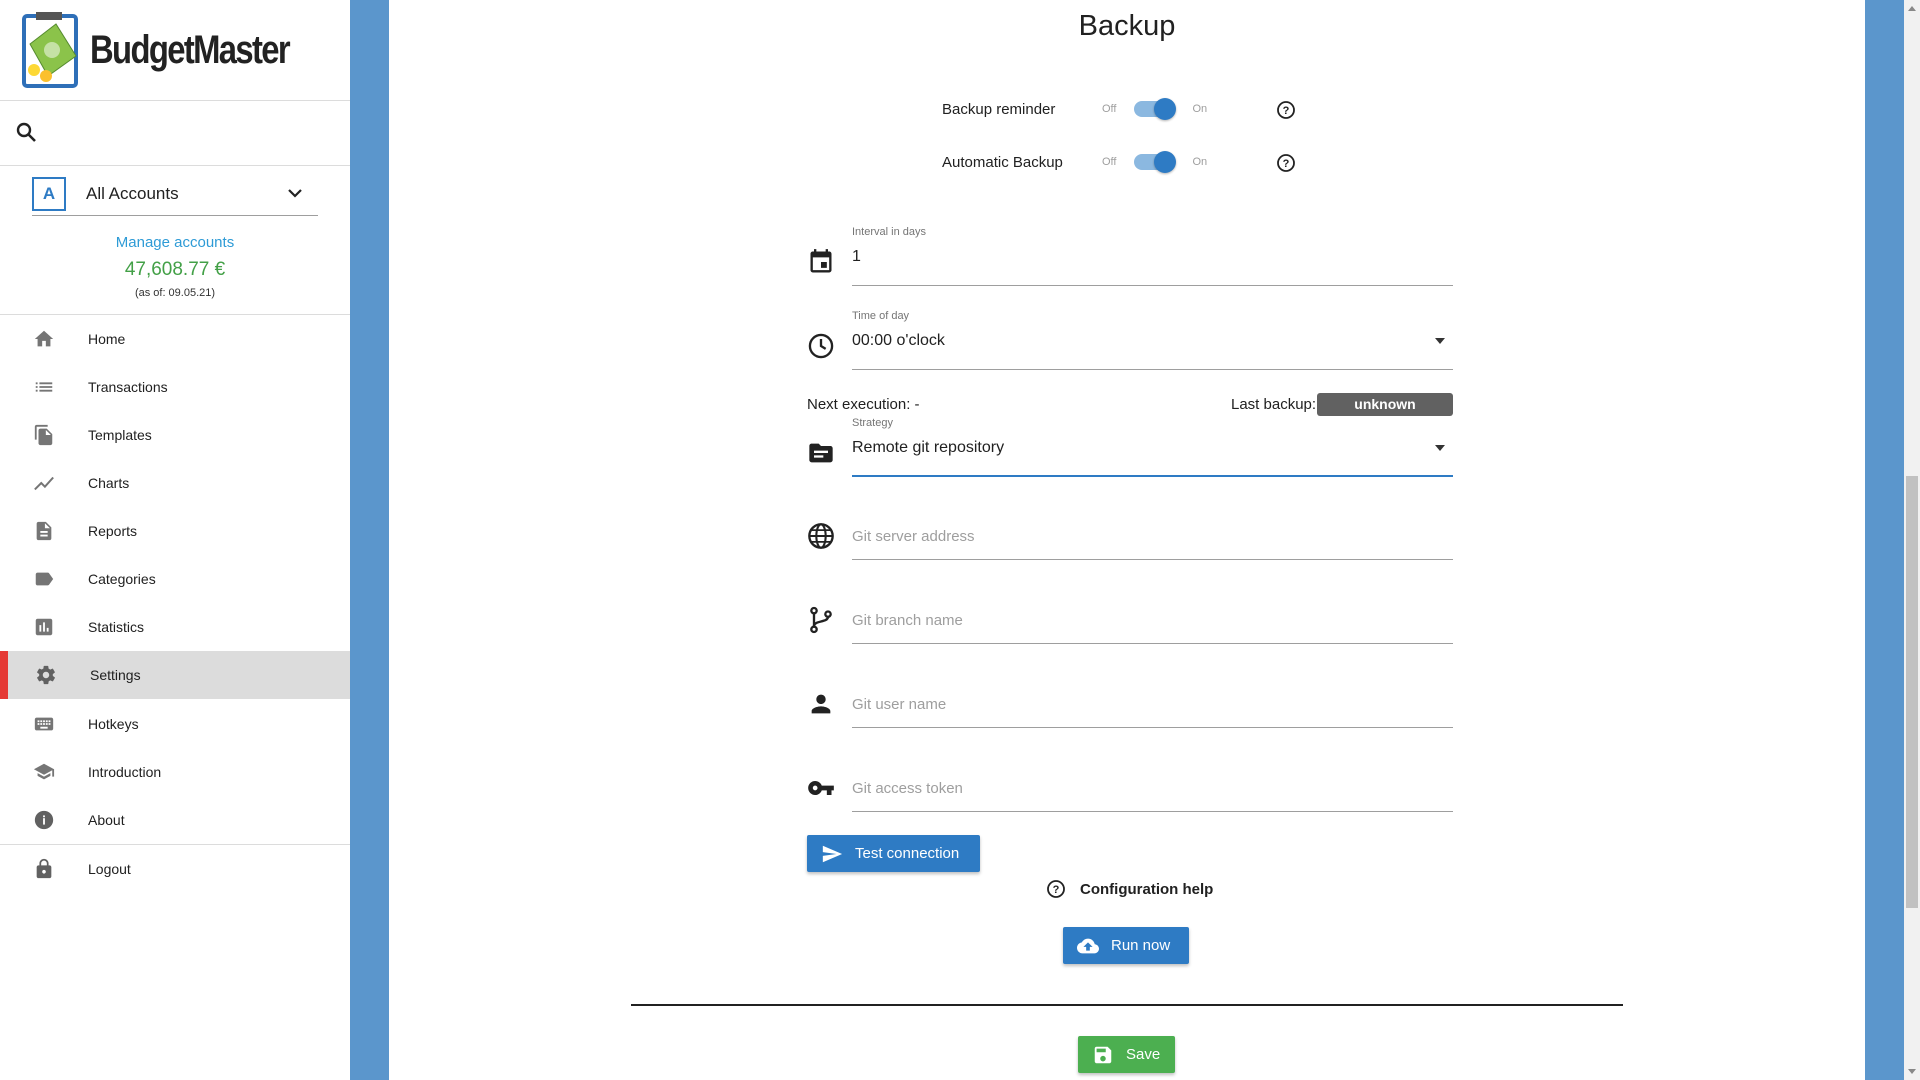  Describe the element at coordinates (175, 269) in the screenshot. I see `account-balance: 47,608.77 €` at that location.